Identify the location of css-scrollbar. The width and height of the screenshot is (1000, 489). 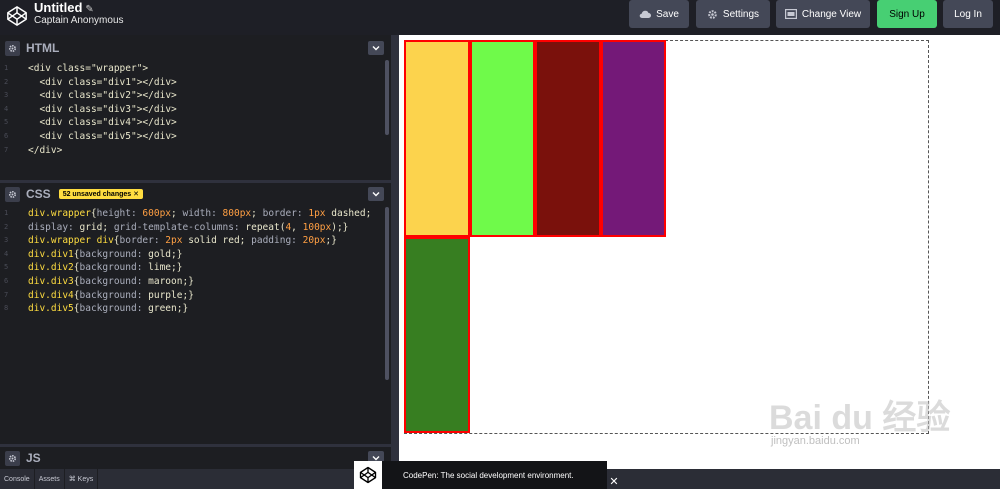
(387, 293).